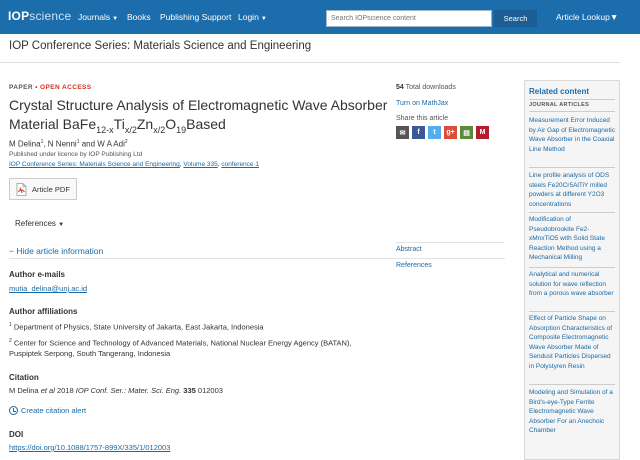 This screenshot has width=640, height=460. Describe the element at coordinates (422, 103) in the screenshot. I see `mathjax-toggle: Turn on MathJax` at that location.